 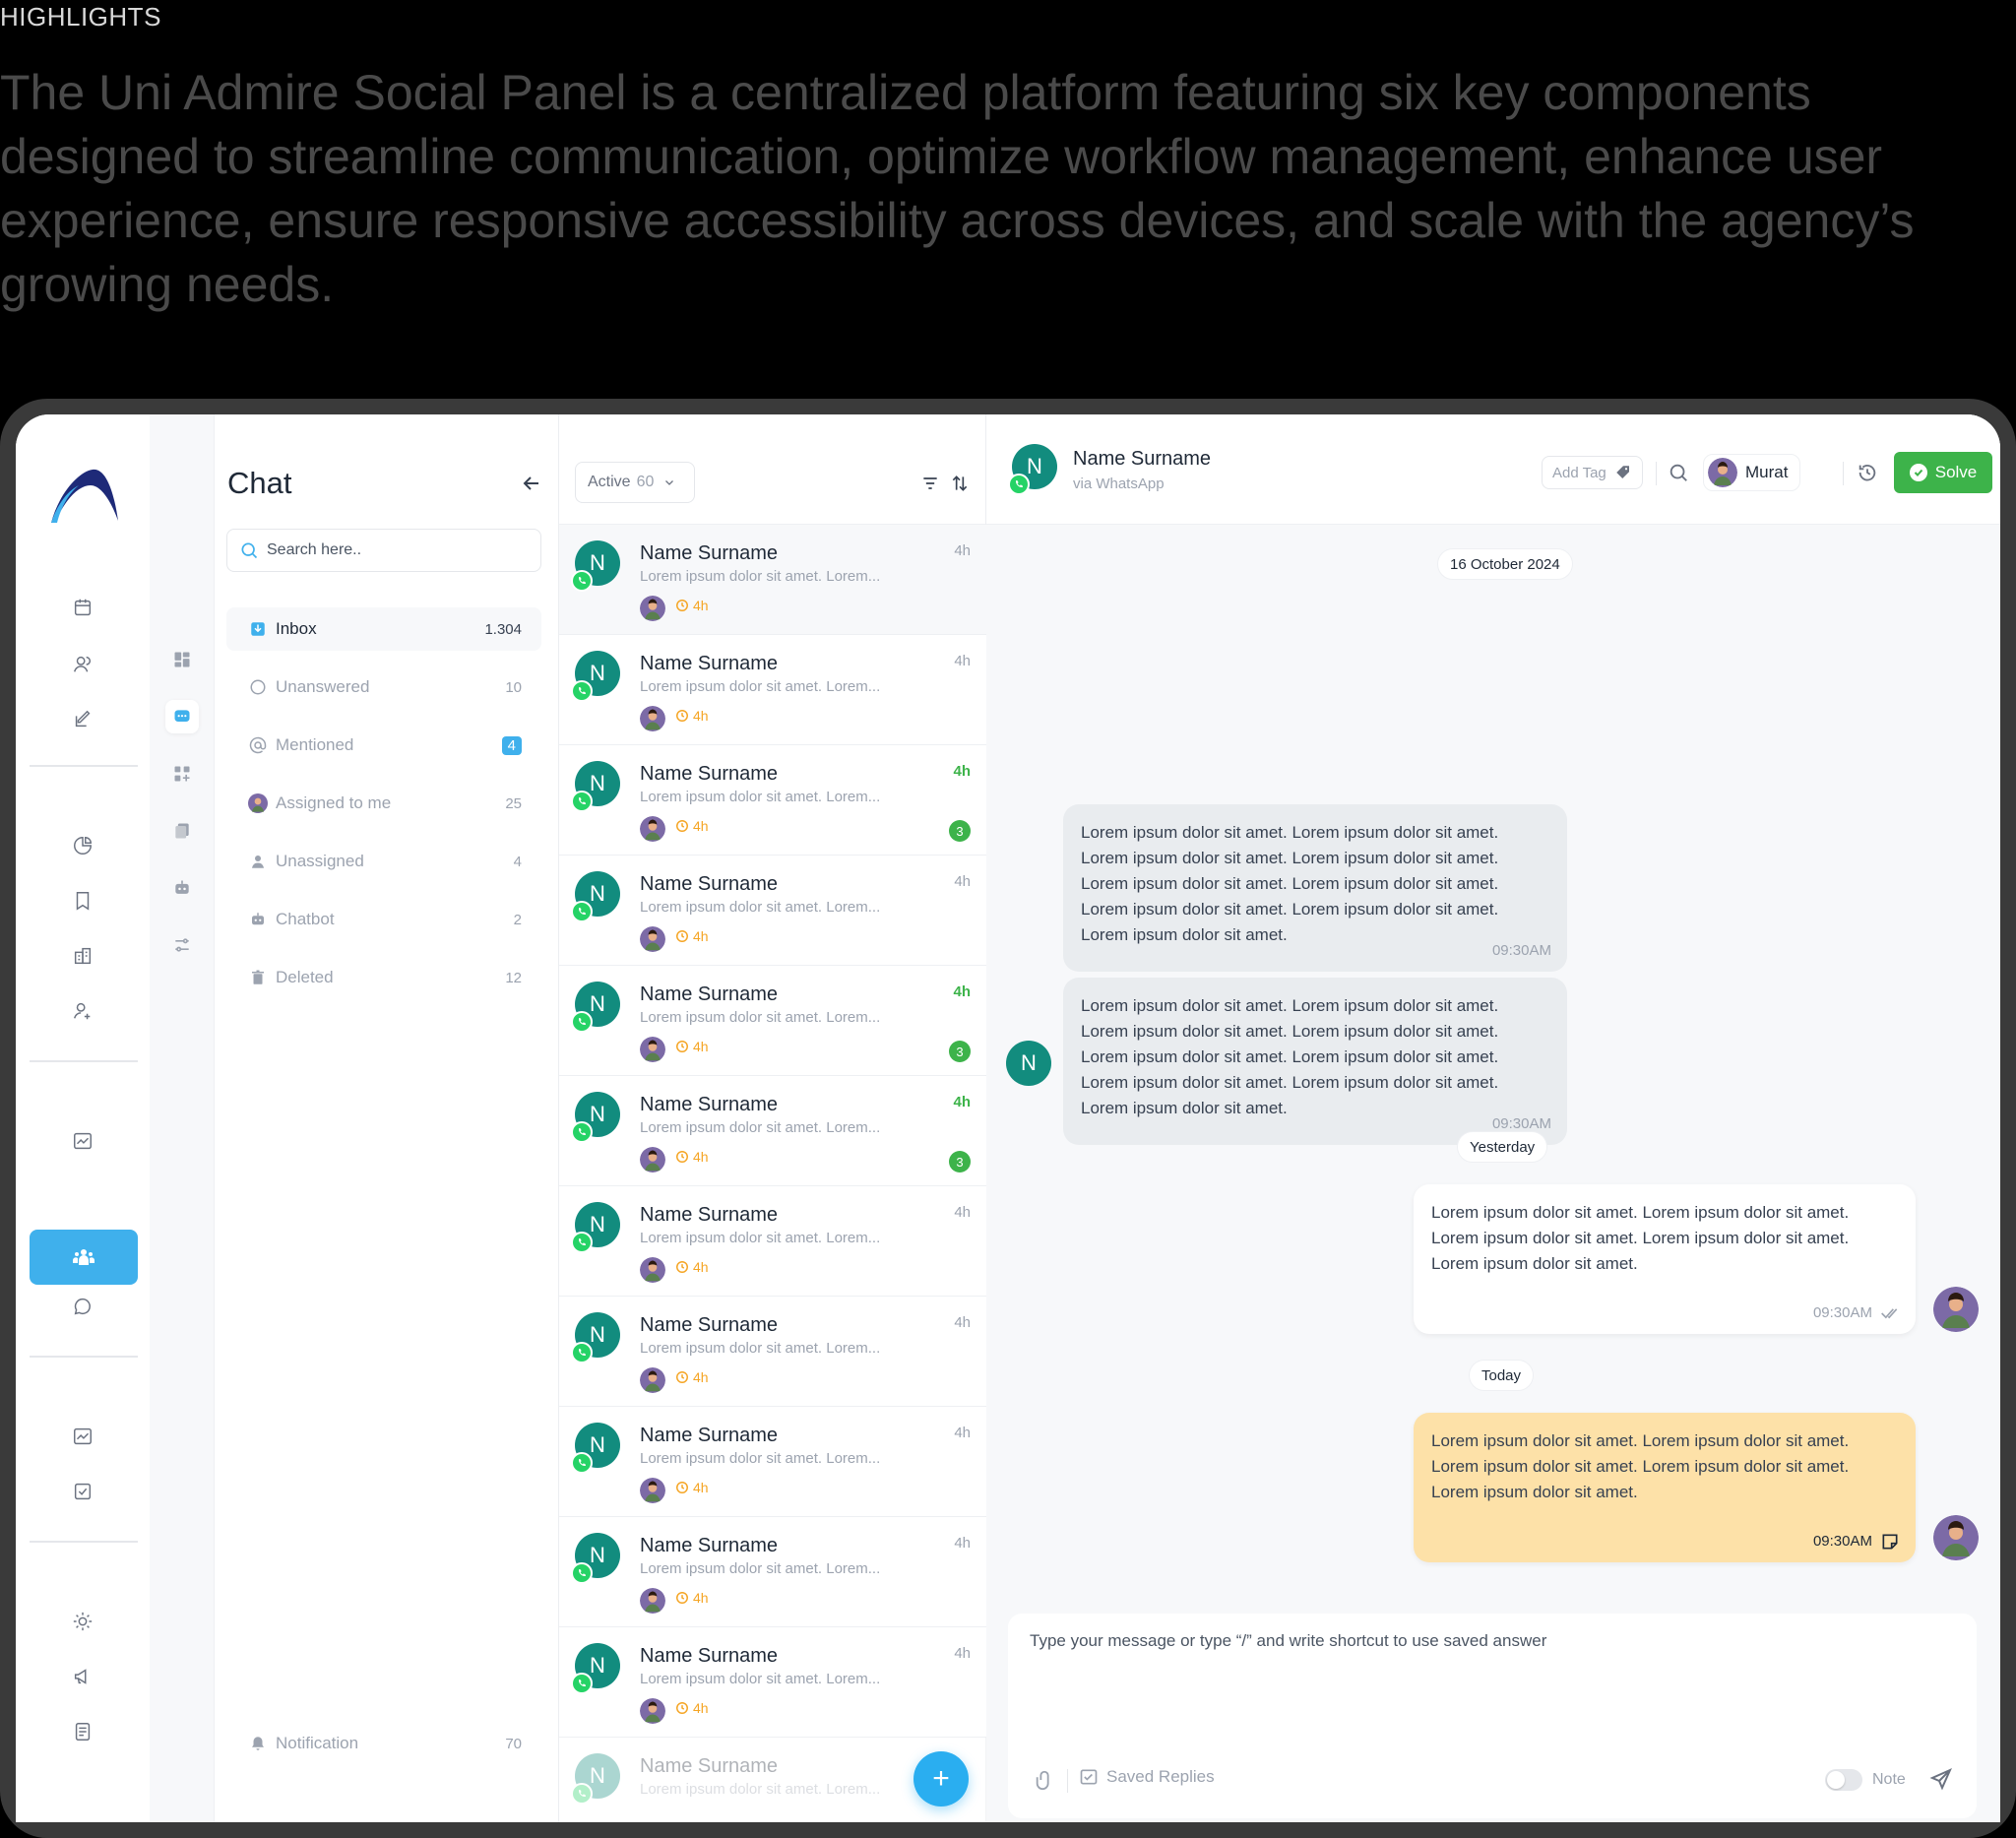 I want to click on folder-count: 4, so click(x=517, y=861).